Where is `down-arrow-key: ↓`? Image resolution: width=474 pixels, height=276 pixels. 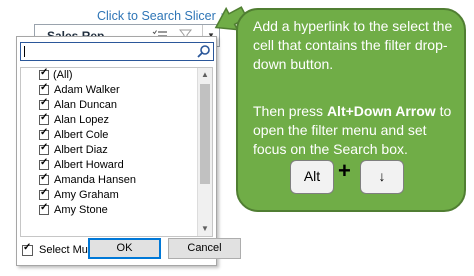 down-arrow-key: ↓ is located at coordinates (382, 177).